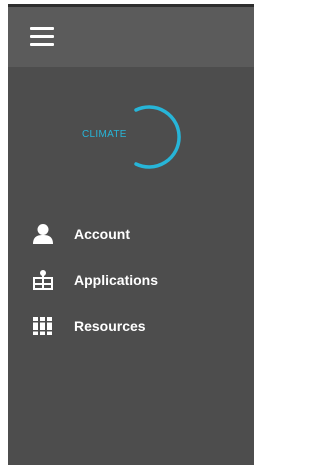 The height and width of the screenshot is (465, 320). What do you see at coordinates (157, 137) in the screenshot?
I see `logo-arc-icon` at bounding box center [157, 137].